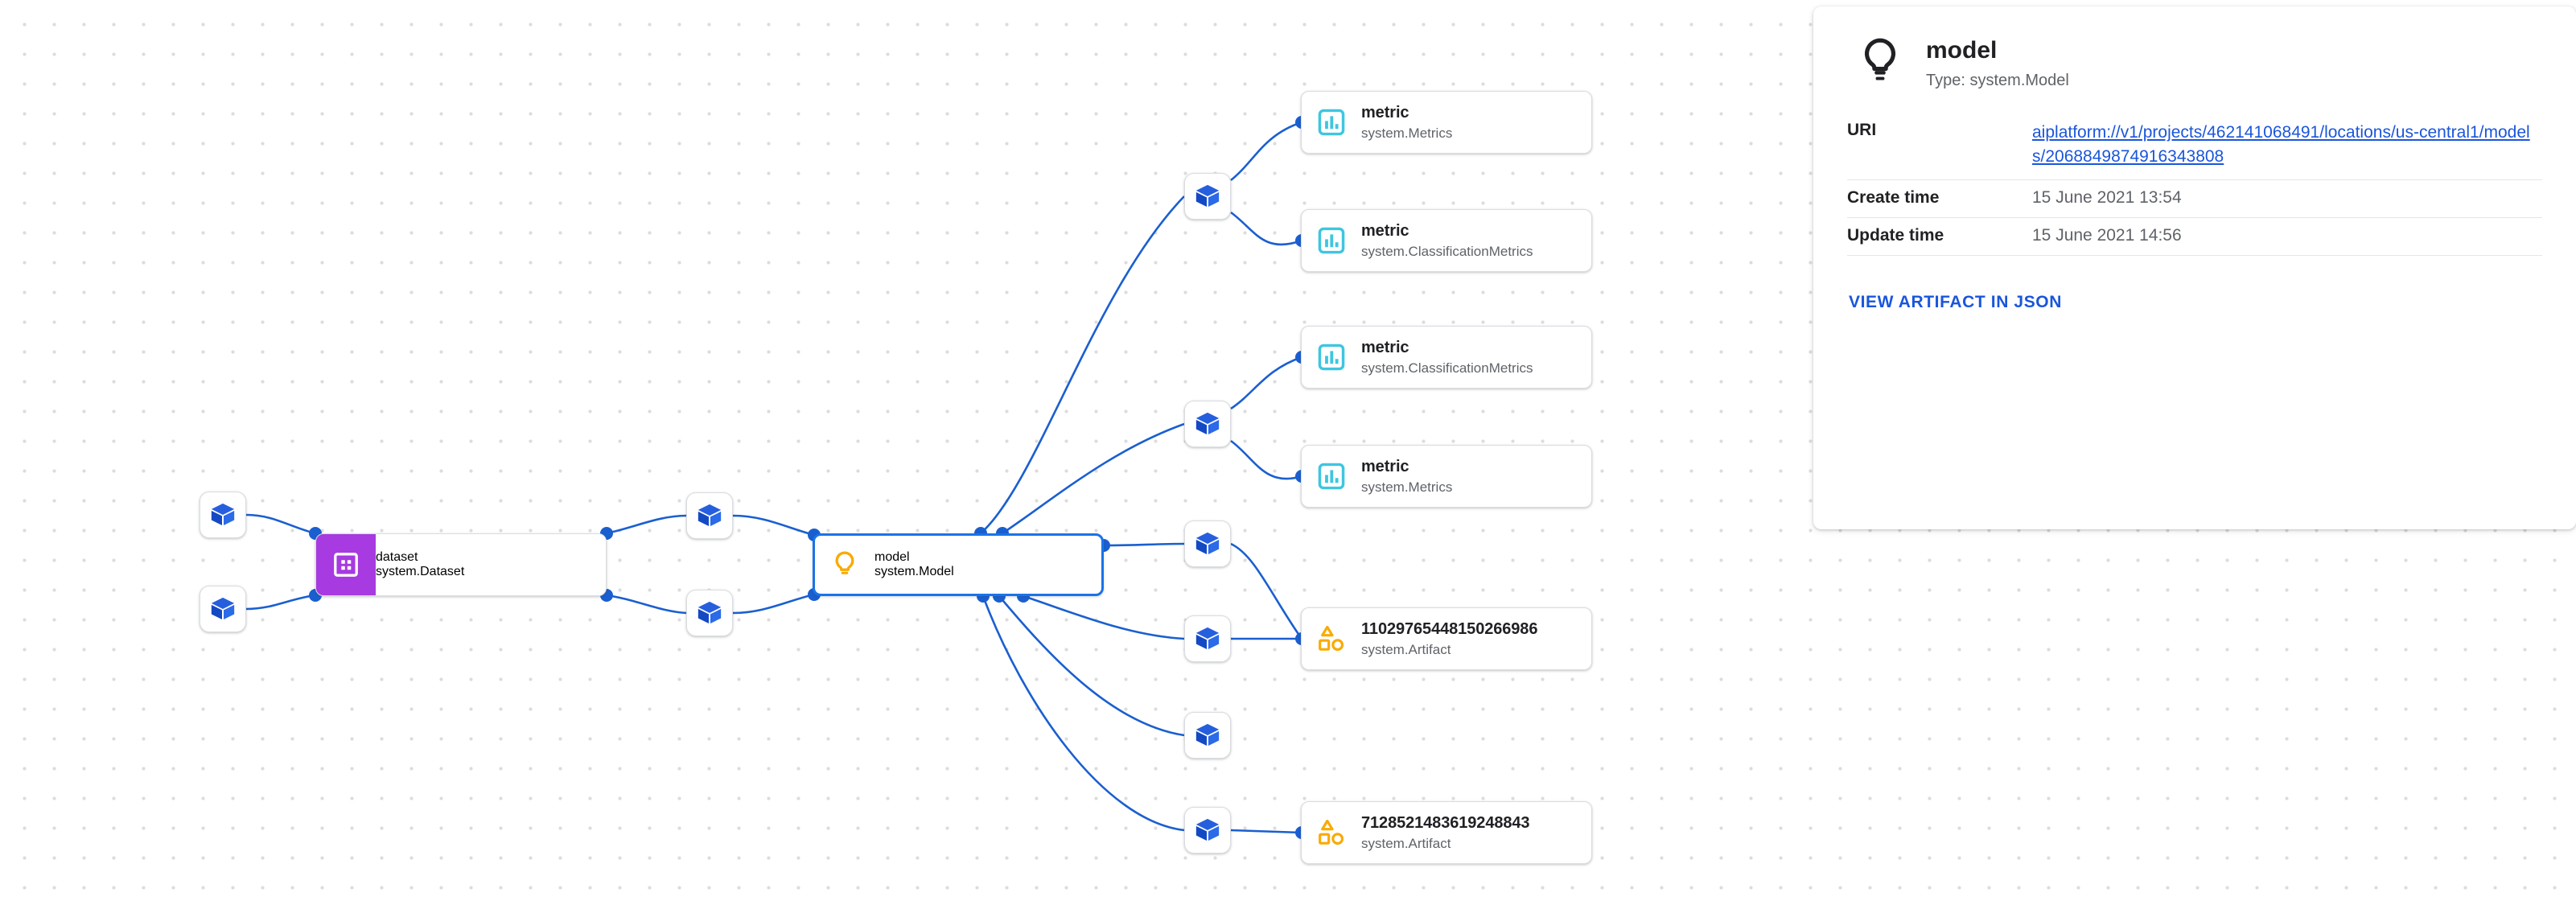 The width and height of the screenshot is (2576, 901). What do you see at coordinates (2287, 236) in the screenshot?
I see `details-value: 15 June 2021 14:56` at bounding box center [2287, 236].